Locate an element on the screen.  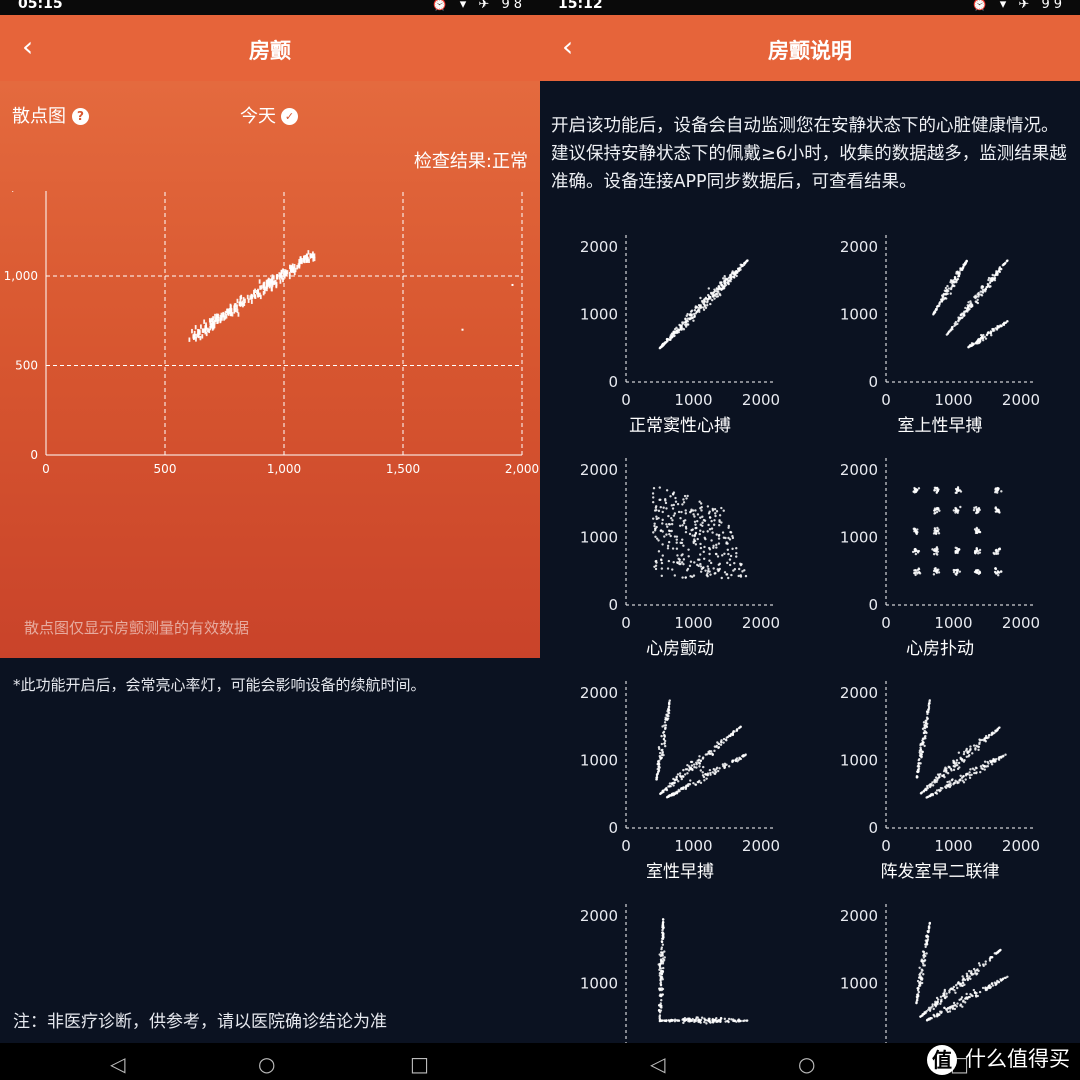
x-tick-label: 0 is located at coordinates (886, 623).